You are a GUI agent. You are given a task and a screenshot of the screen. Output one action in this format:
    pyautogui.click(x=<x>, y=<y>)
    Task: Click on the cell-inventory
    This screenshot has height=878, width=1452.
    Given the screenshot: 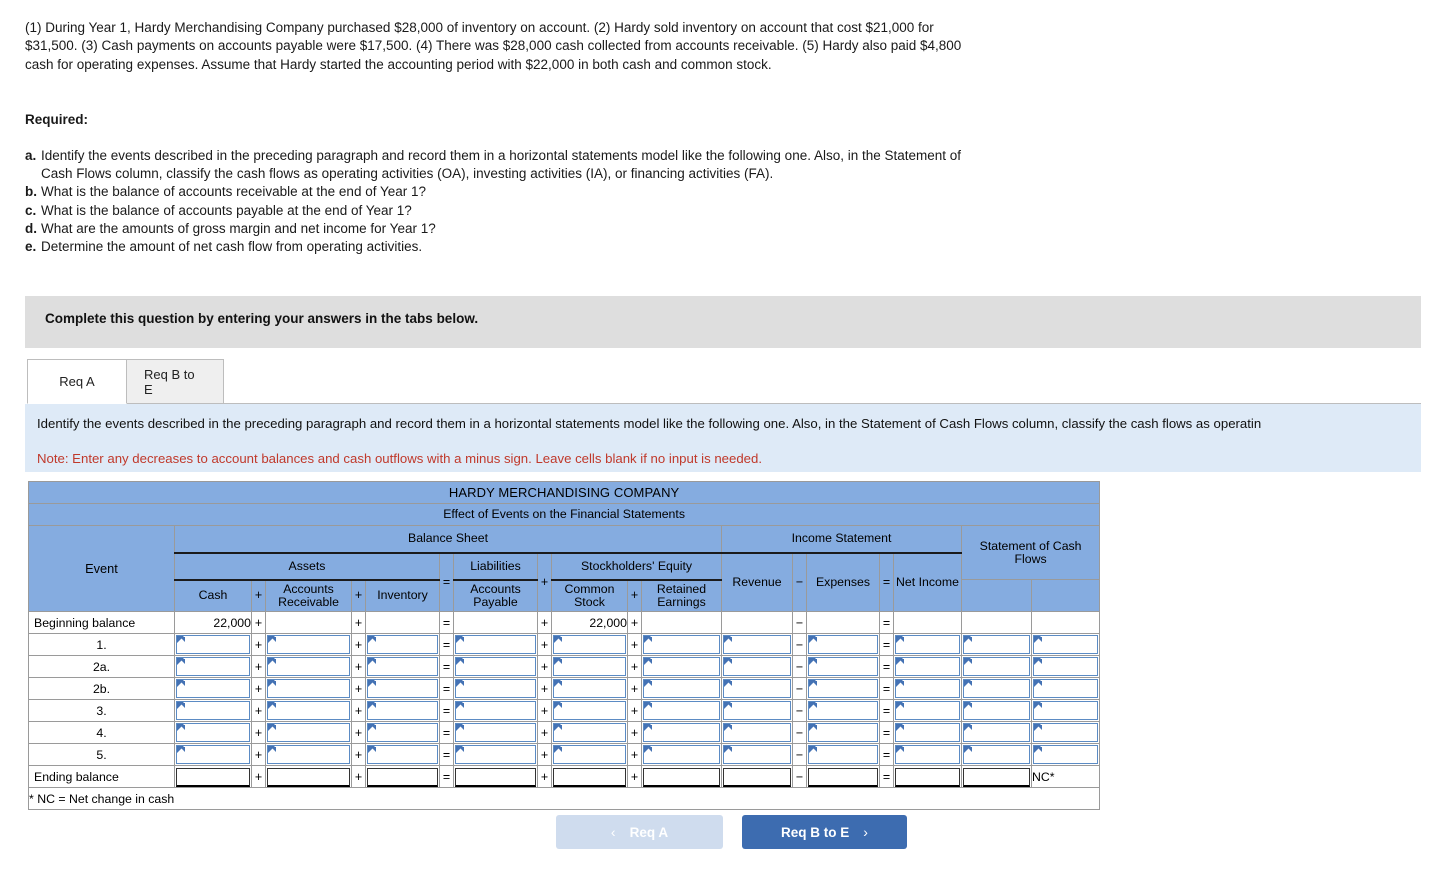 What is the action you would take?
    pyautogui.click(x=402, y=622)
    